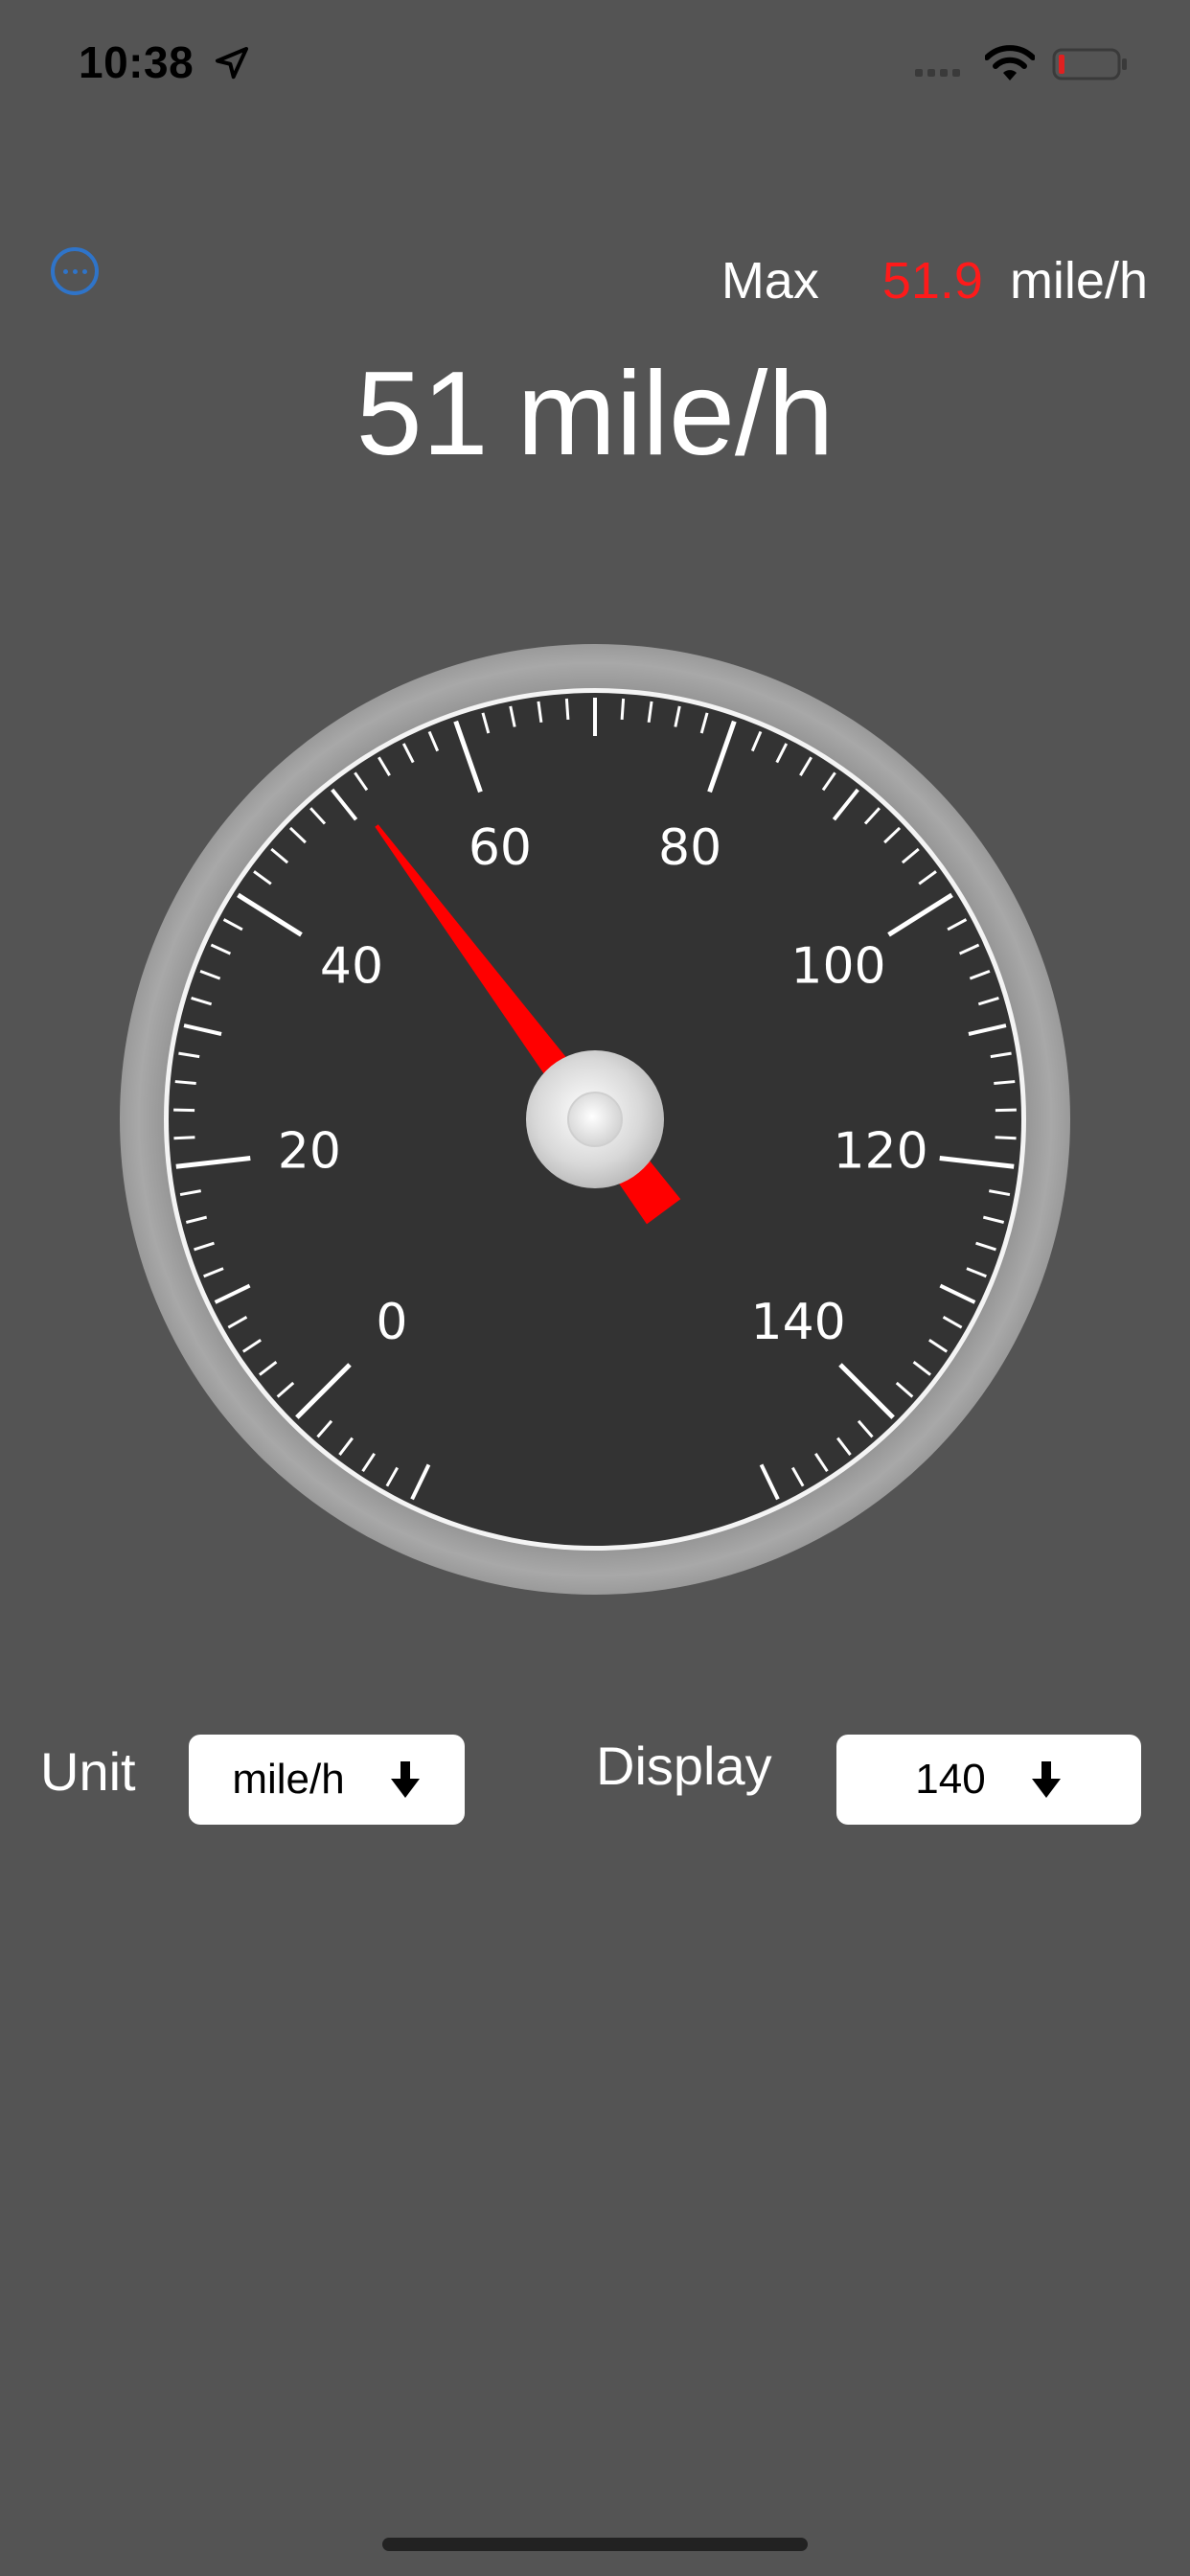 The image size is (1190, 2576). Describe the element at coordinates (937, 73) in the screenshot. I see `signal-icon` at that location.